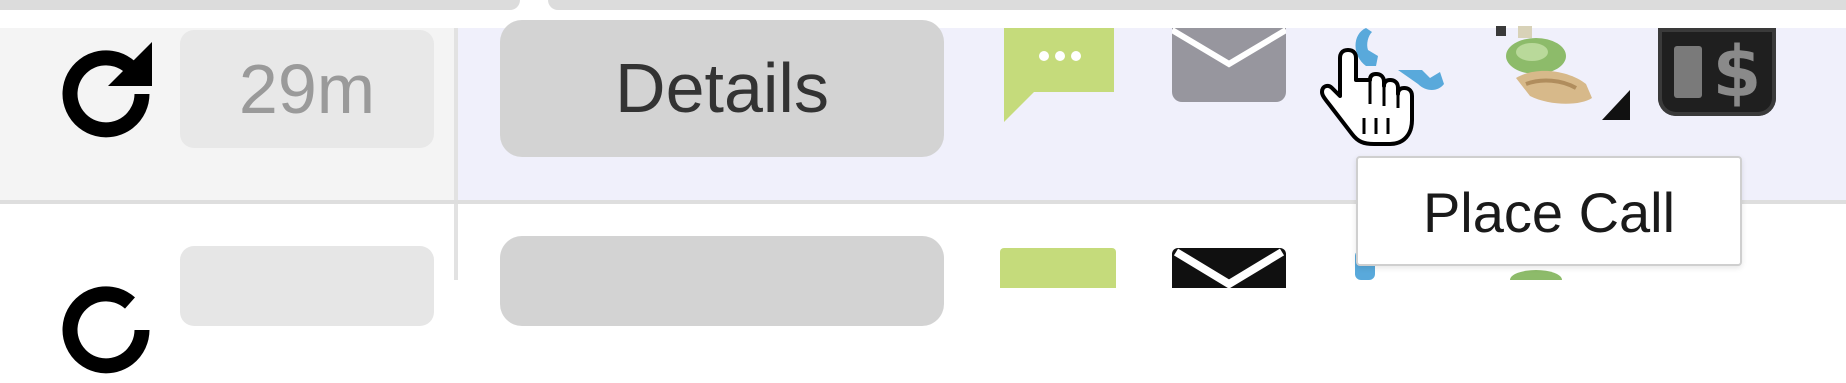  Describe the element at coordinates (307, 89) in the screenshot. I see `age-badge: 29m` at that location.